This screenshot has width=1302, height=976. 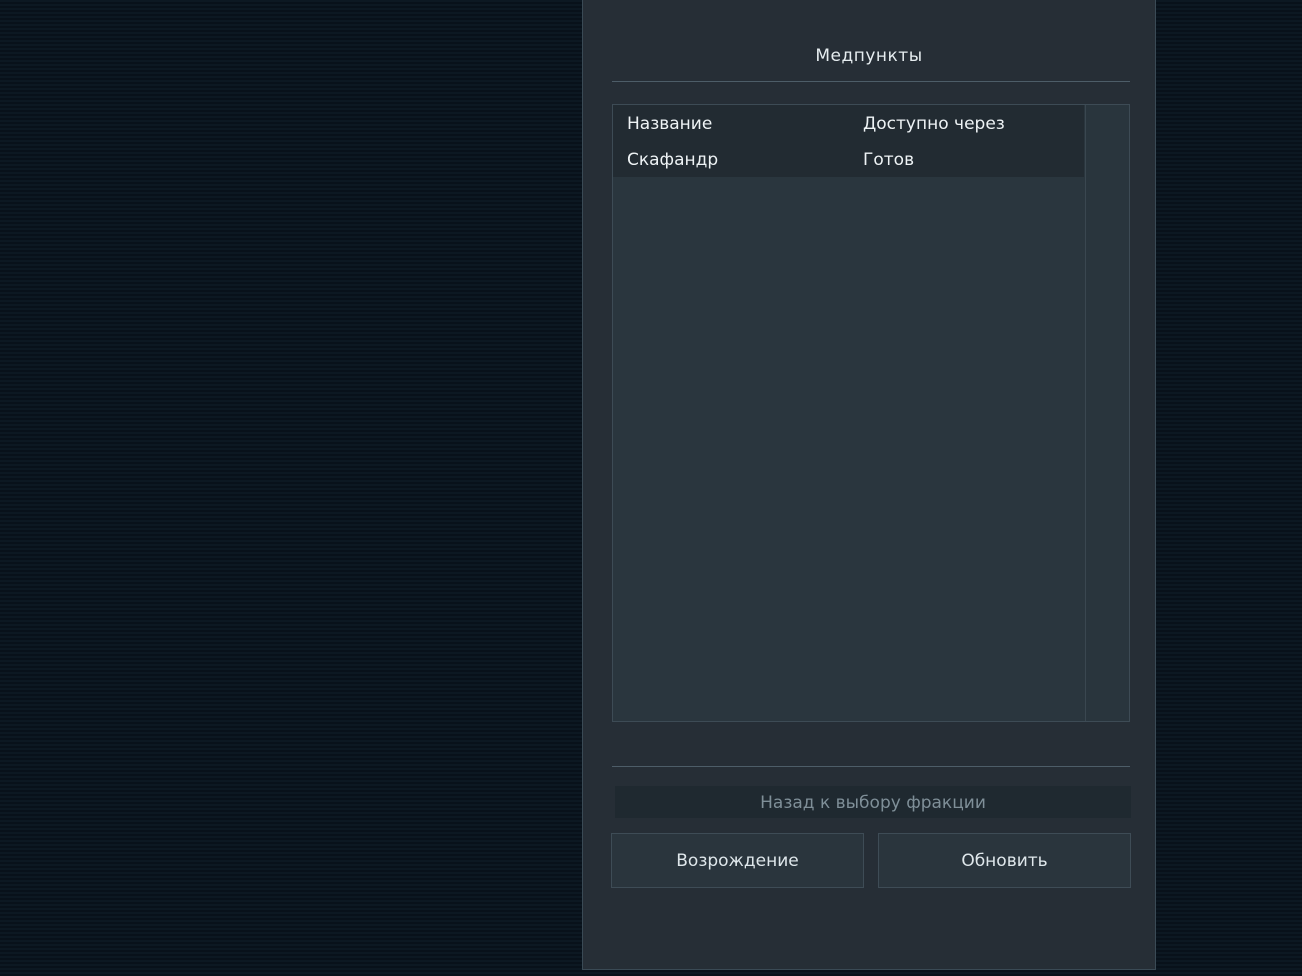 I want to click on panel-title: Медпункты, so click(x=869, y=56).